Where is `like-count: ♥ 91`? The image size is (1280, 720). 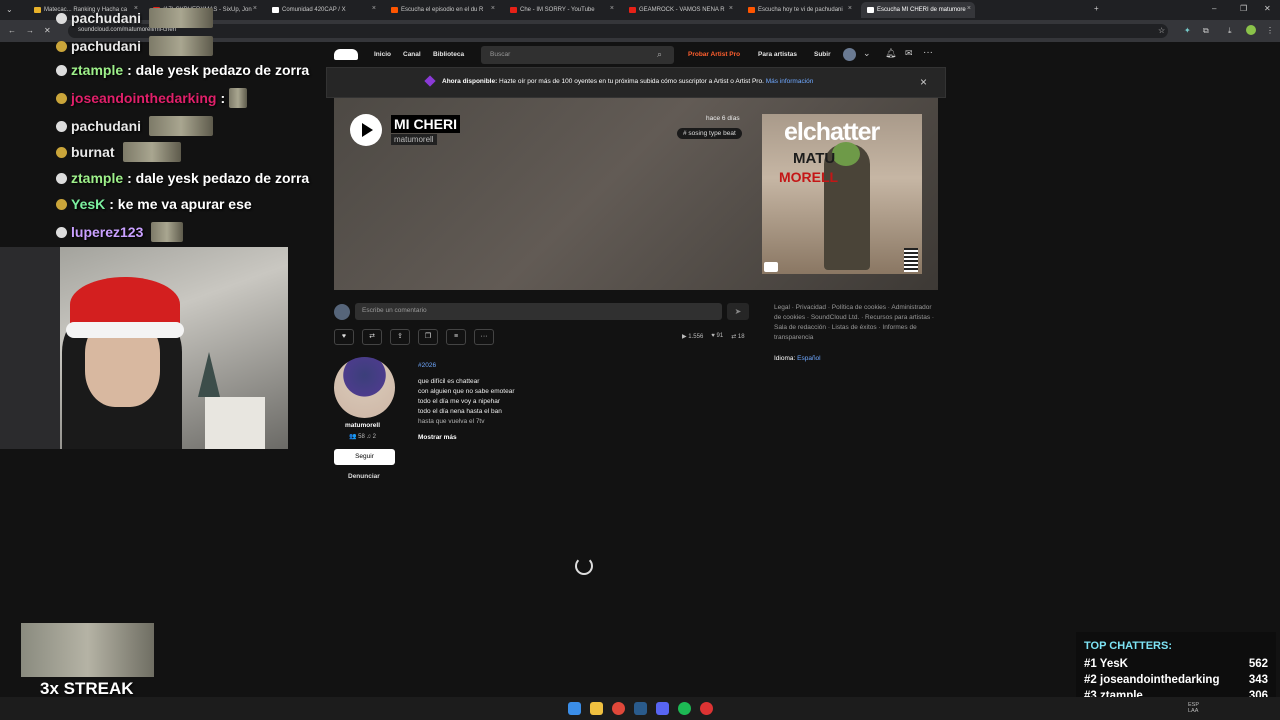 like-count: ♥ 91 is located at coordinates (717, 336).